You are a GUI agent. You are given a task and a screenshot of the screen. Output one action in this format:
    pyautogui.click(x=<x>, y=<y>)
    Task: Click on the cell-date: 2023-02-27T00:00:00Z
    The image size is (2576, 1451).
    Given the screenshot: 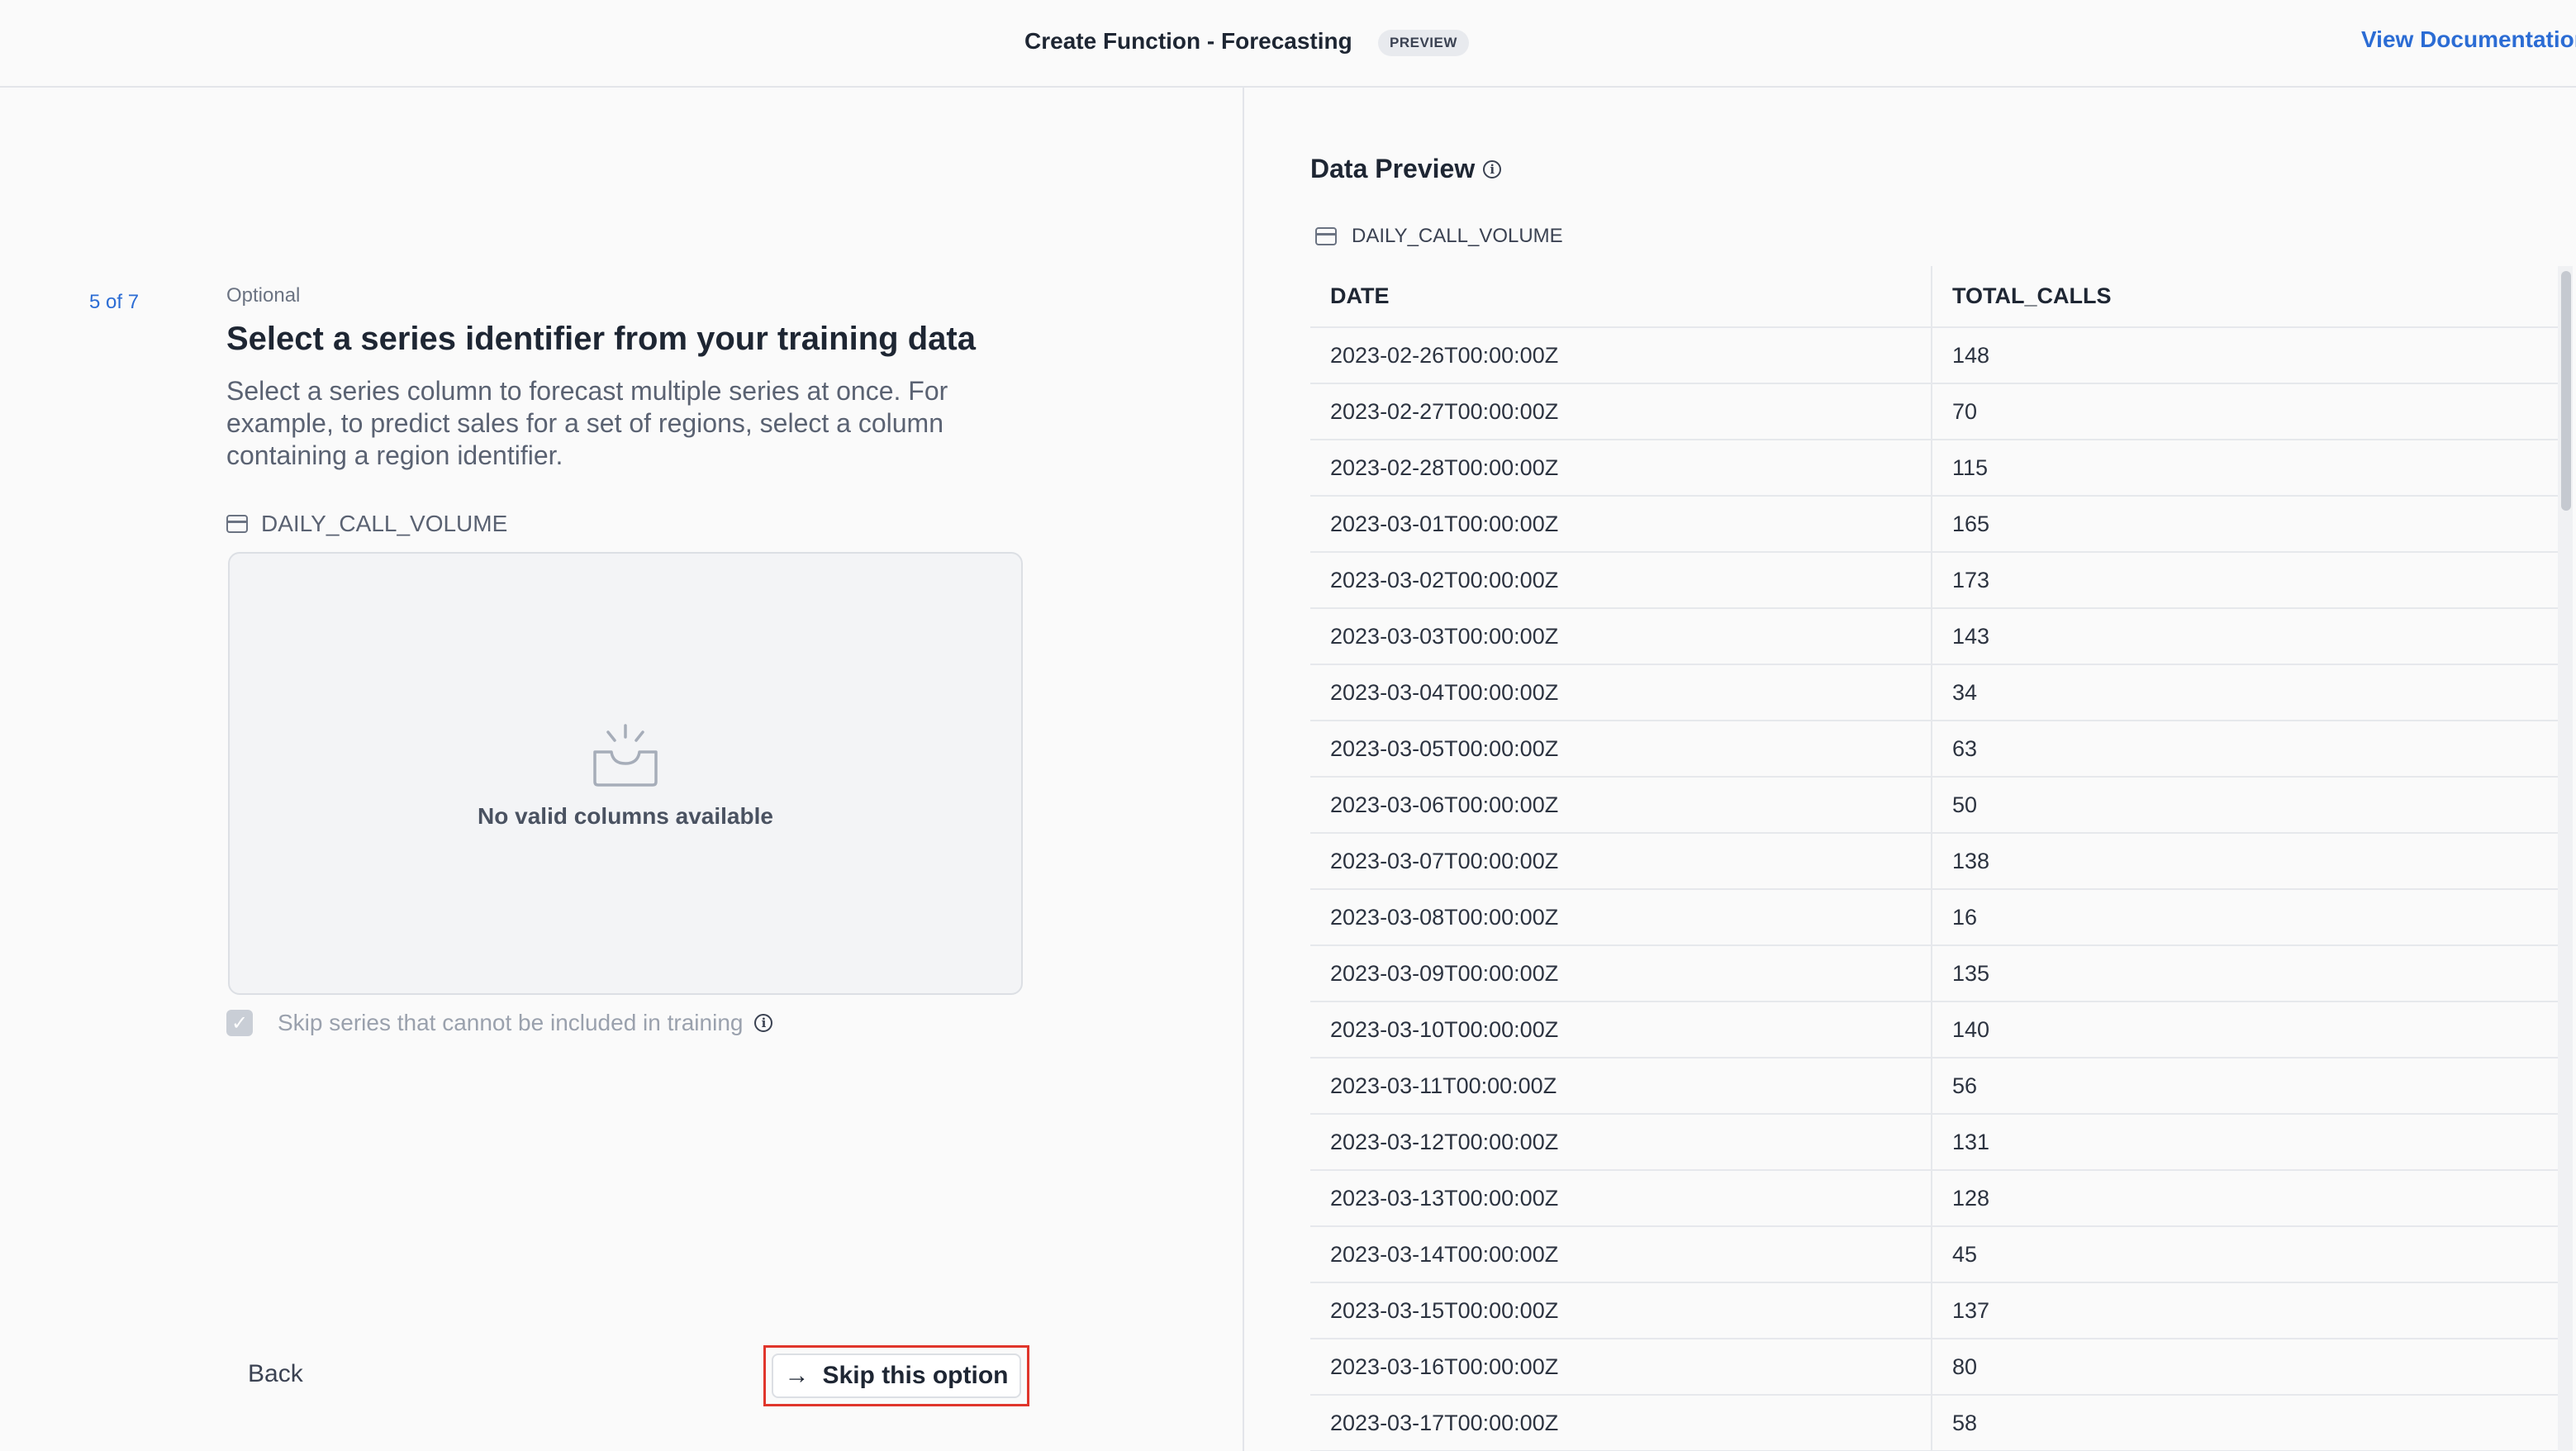 What is the action you would take?
    pyautogui.click(x=1621, y=411)
    